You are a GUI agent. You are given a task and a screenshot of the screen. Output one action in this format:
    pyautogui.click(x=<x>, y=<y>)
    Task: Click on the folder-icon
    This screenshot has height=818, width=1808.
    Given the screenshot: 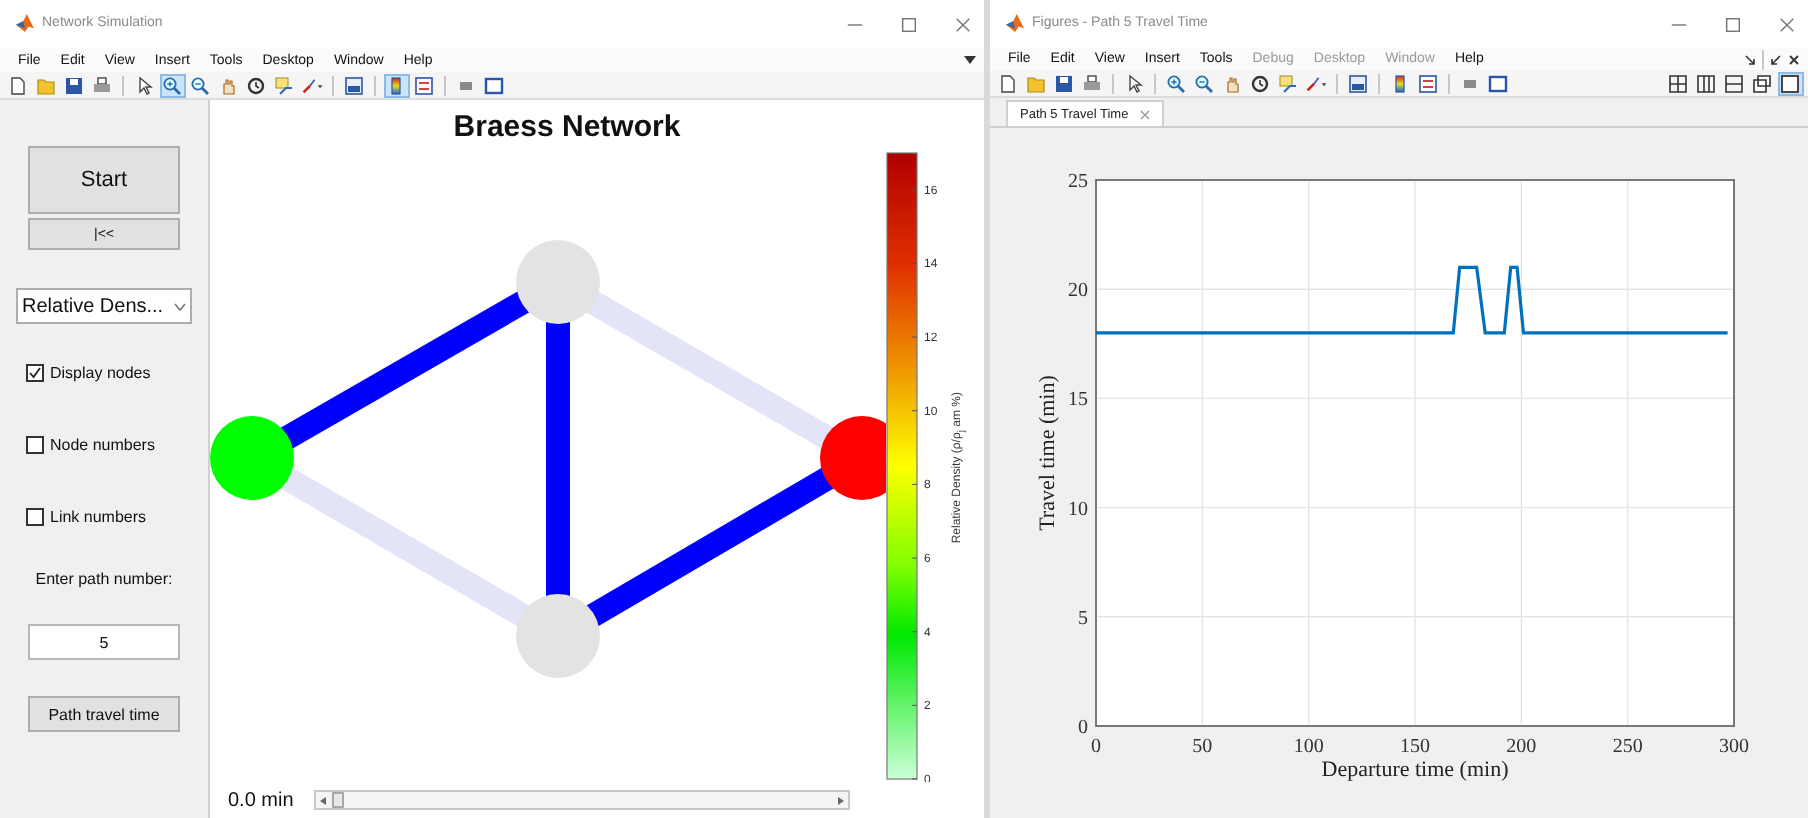 What is the action you would take?
    pyautogui.click(x=1036, y=83)
    